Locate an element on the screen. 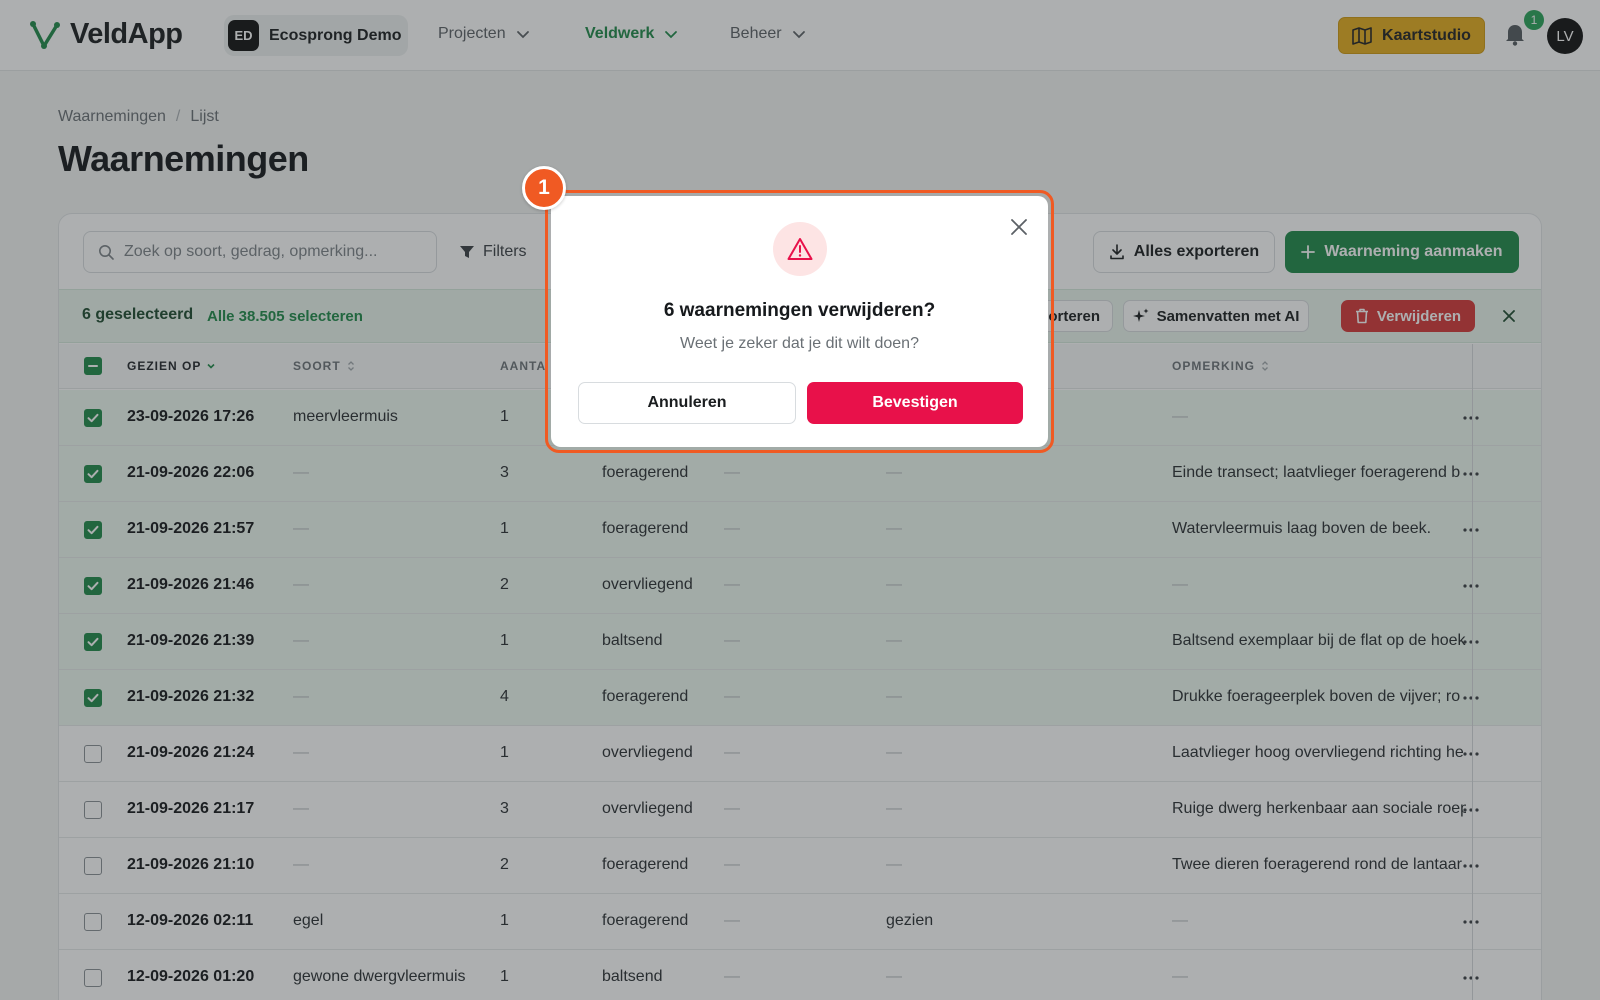 This screenshot has height=1000, width=1600. dialog-subtitle: Weet je zeker dat je dit wilt doen? is located at coordinates (799, 343).